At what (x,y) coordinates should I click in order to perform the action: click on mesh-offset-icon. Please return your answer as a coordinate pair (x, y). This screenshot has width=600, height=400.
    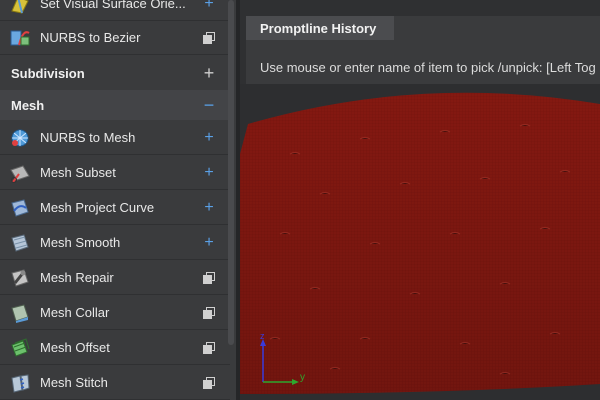
    Looking at the image, I should click on (20, 348).